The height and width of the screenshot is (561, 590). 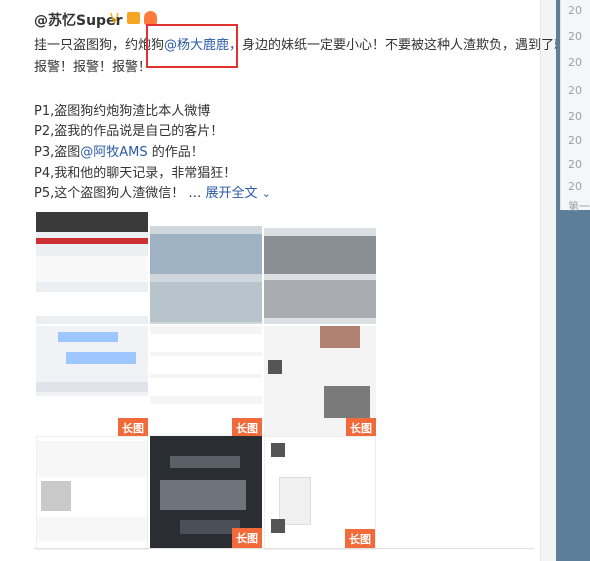 I want to click on post-image-8: 长图, so click(x=206, y=492).